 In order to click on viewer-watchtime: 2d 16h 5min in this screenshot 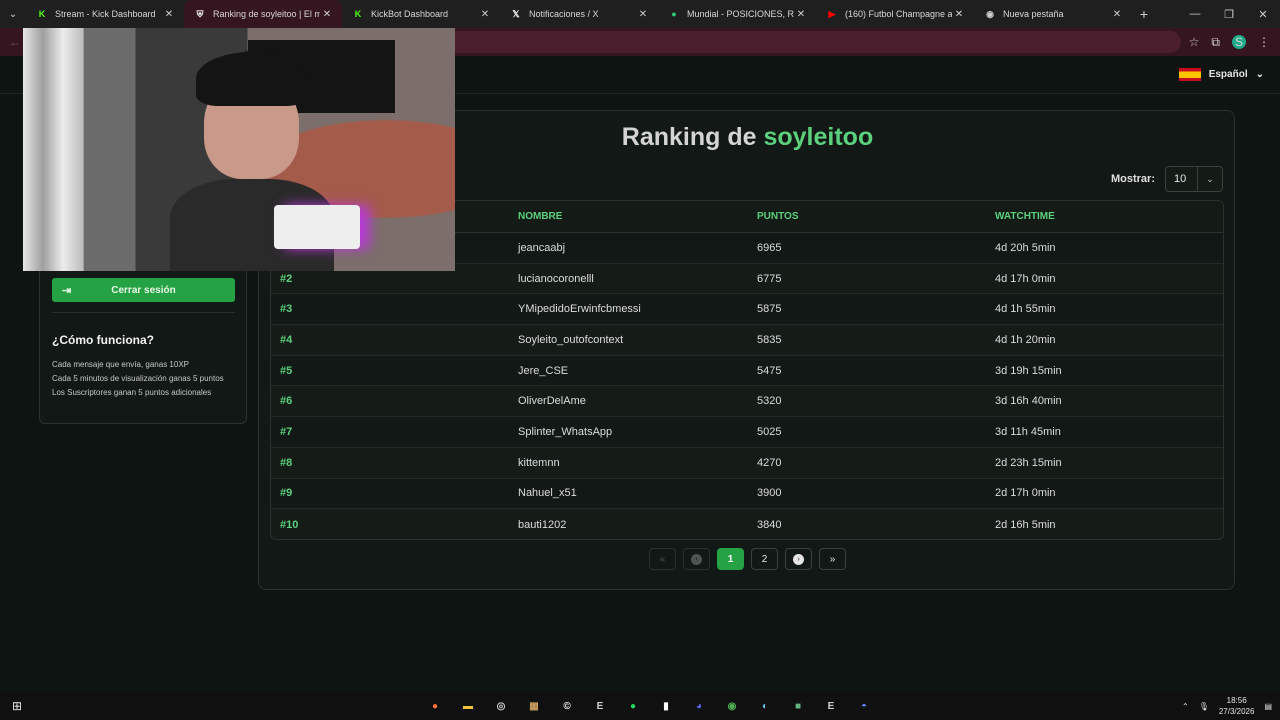, I will do `click(1025, 524)`.